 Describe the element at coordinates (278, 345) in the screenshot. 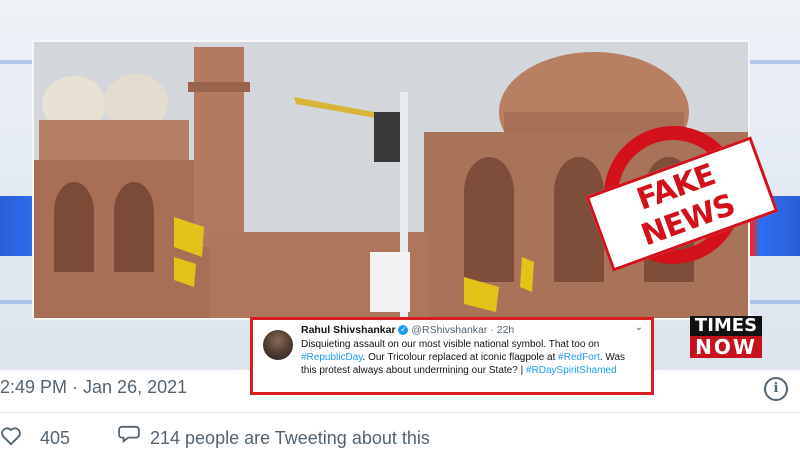

I see `avatar` at that location.